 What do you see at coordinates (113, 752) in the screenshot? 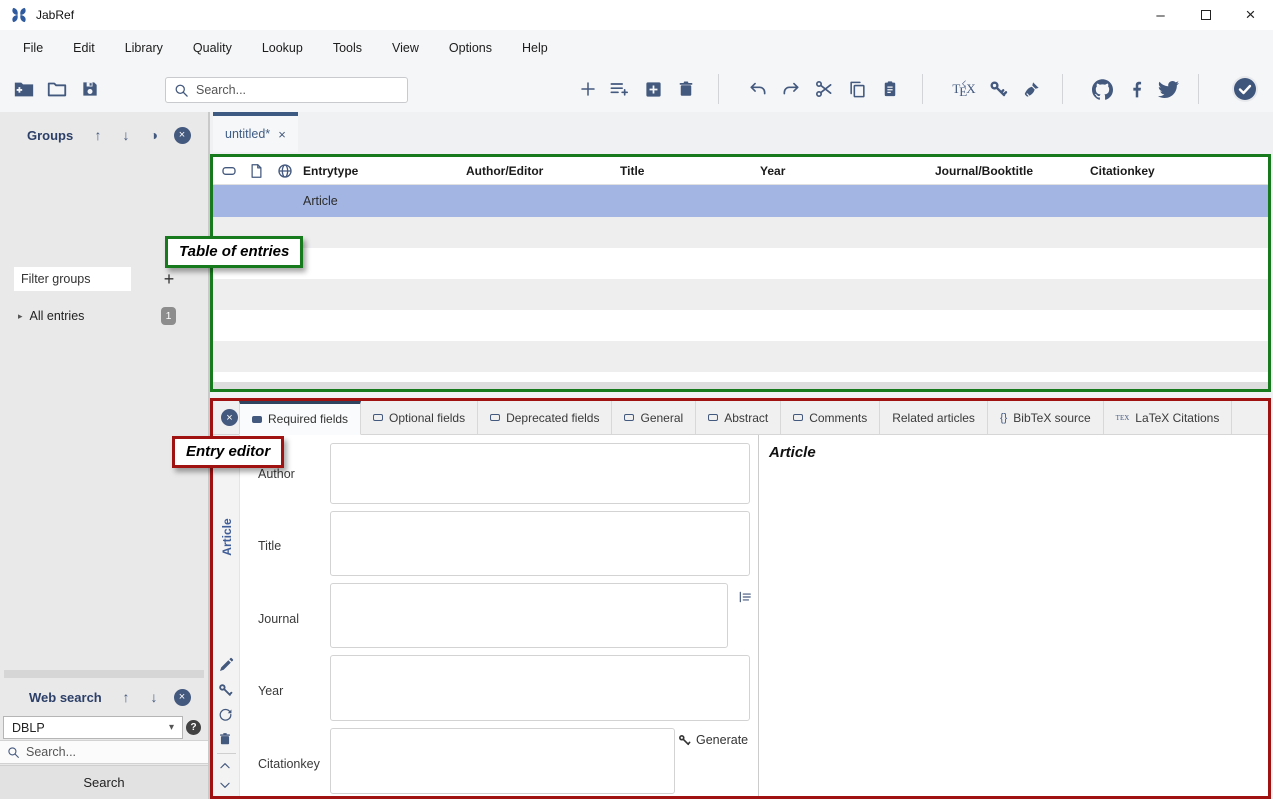
I see `web-search-input` at bounding box center [113, 752].